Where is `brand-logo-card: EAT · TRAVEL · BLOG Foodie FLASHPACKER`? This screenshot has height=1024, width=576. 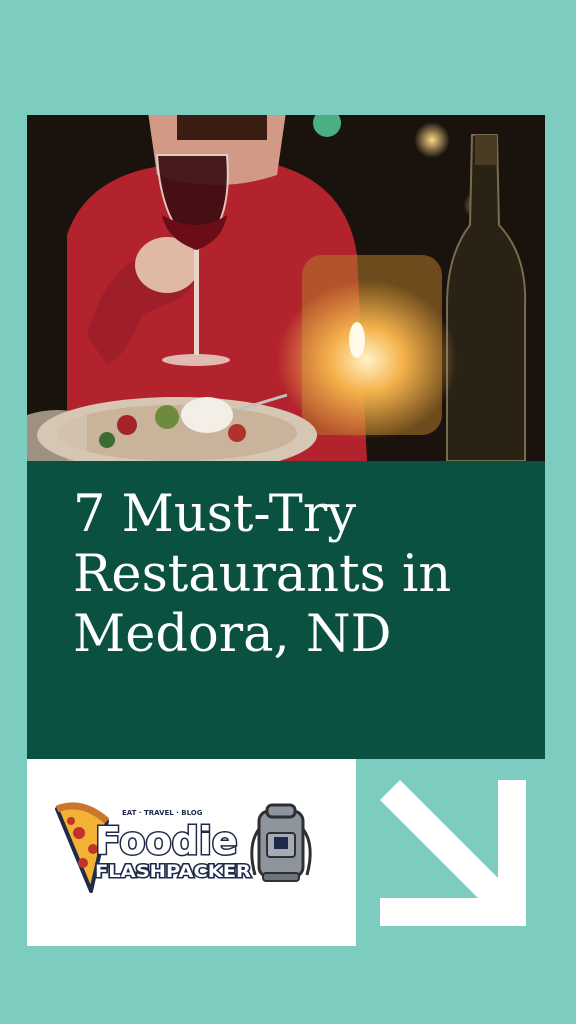 brand-logo-card: EAT · TRAVEL · BLOG Foodie FLASHPACKER is located at coordinates (191, 852).